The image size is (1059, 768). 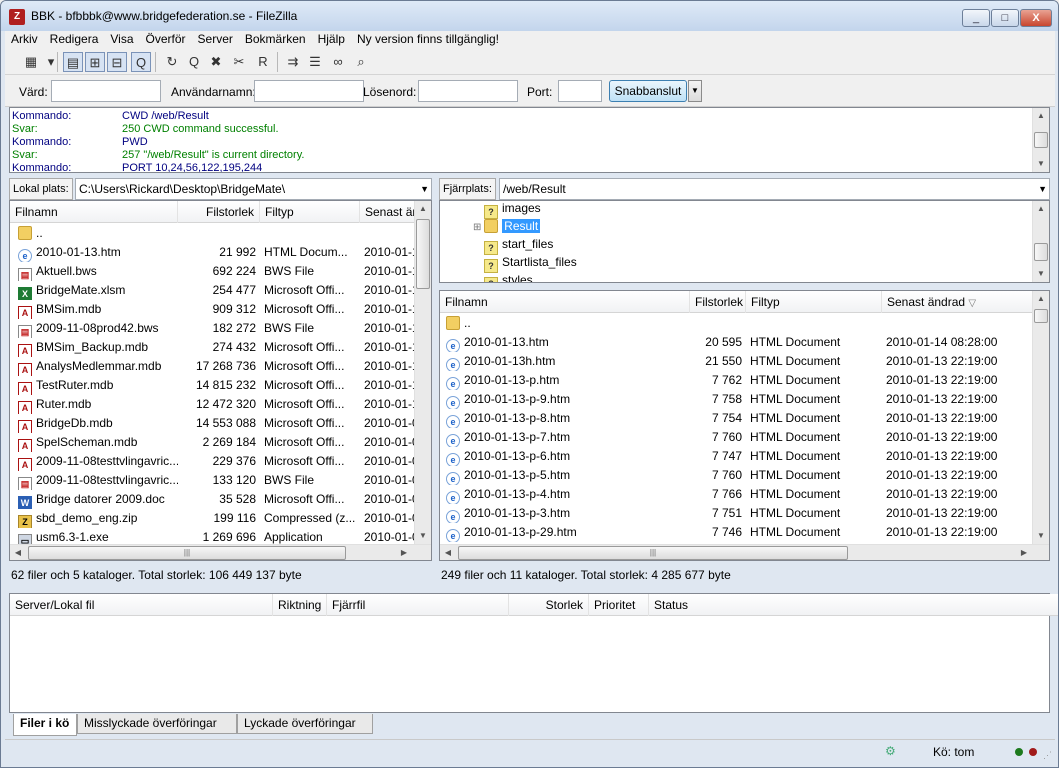 What do you see at coordinates (976, 18) in the screenshot?
I see `minimize-button: _` at bounding box center [976, 18].